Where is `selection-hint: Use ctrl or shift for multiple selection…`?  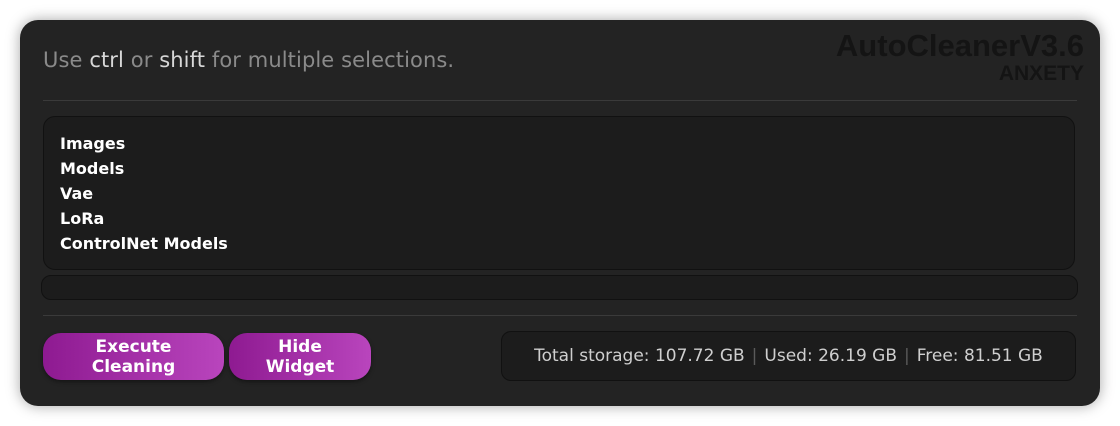
selection-hint: Use ctrl or shift for multiple selection… is located at coordinates (248, 60).